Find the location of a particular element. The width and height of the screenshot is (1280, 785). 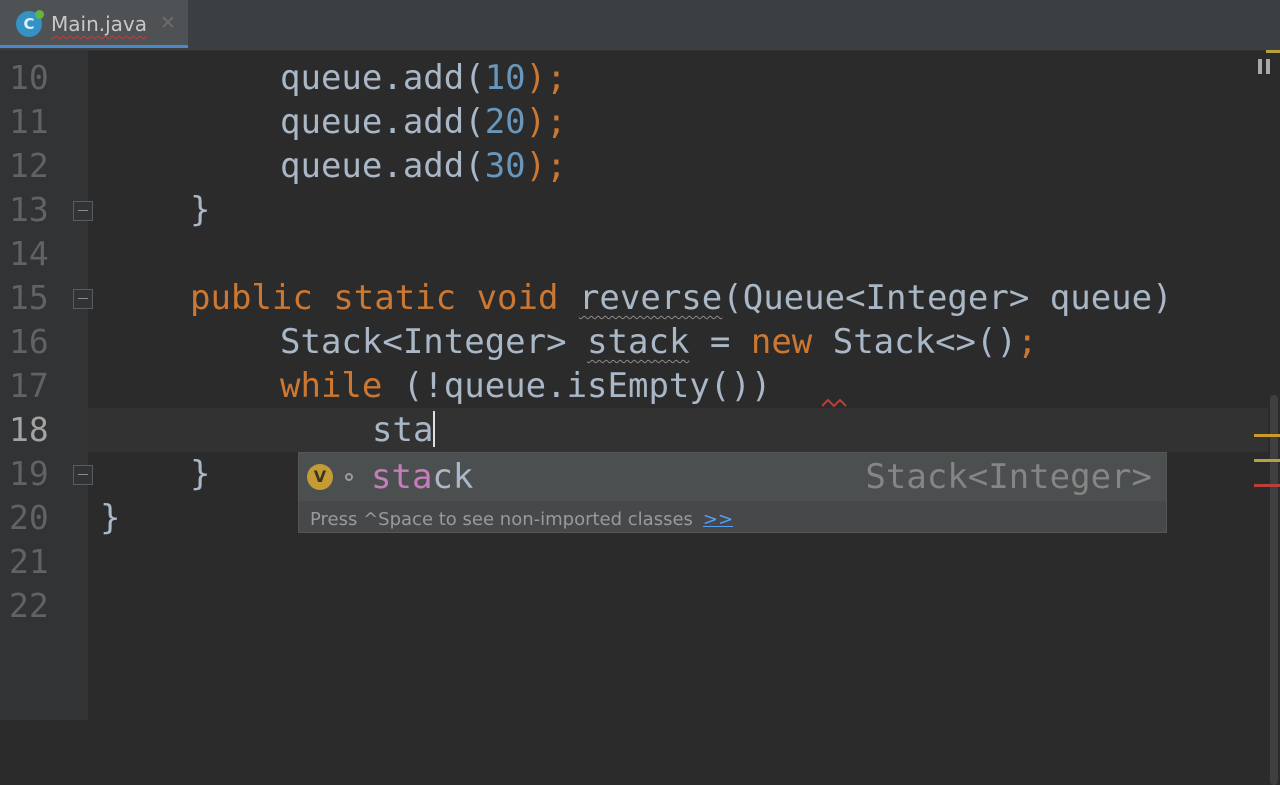

code-line-18: sta is located at coordinates (404, 430).